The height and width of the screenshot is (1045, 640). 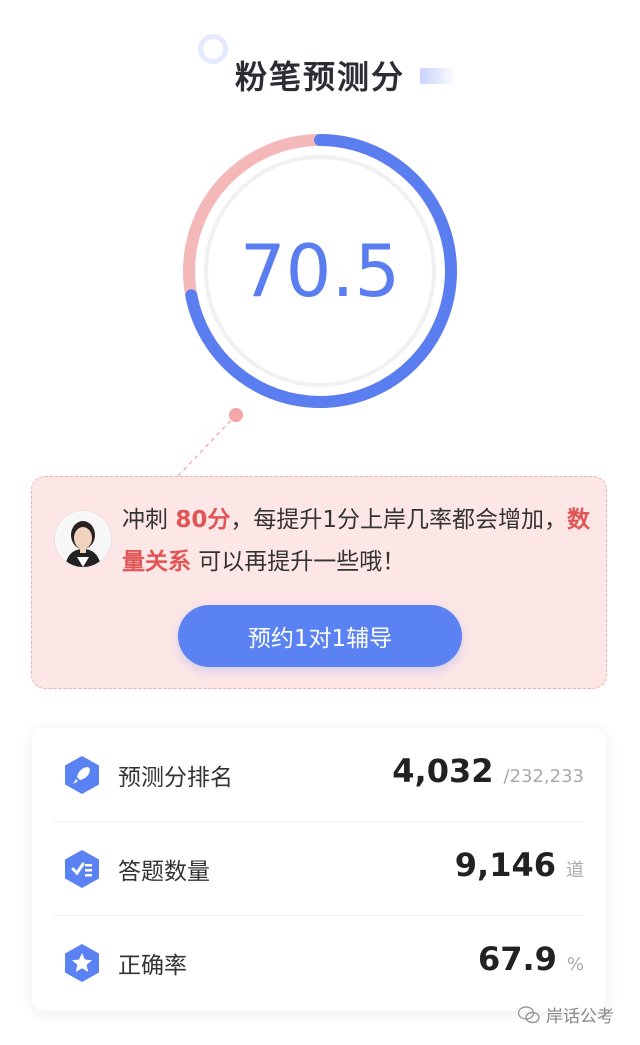 I want to click on watermark: 岸话公考, so click(x=566, y=1014).